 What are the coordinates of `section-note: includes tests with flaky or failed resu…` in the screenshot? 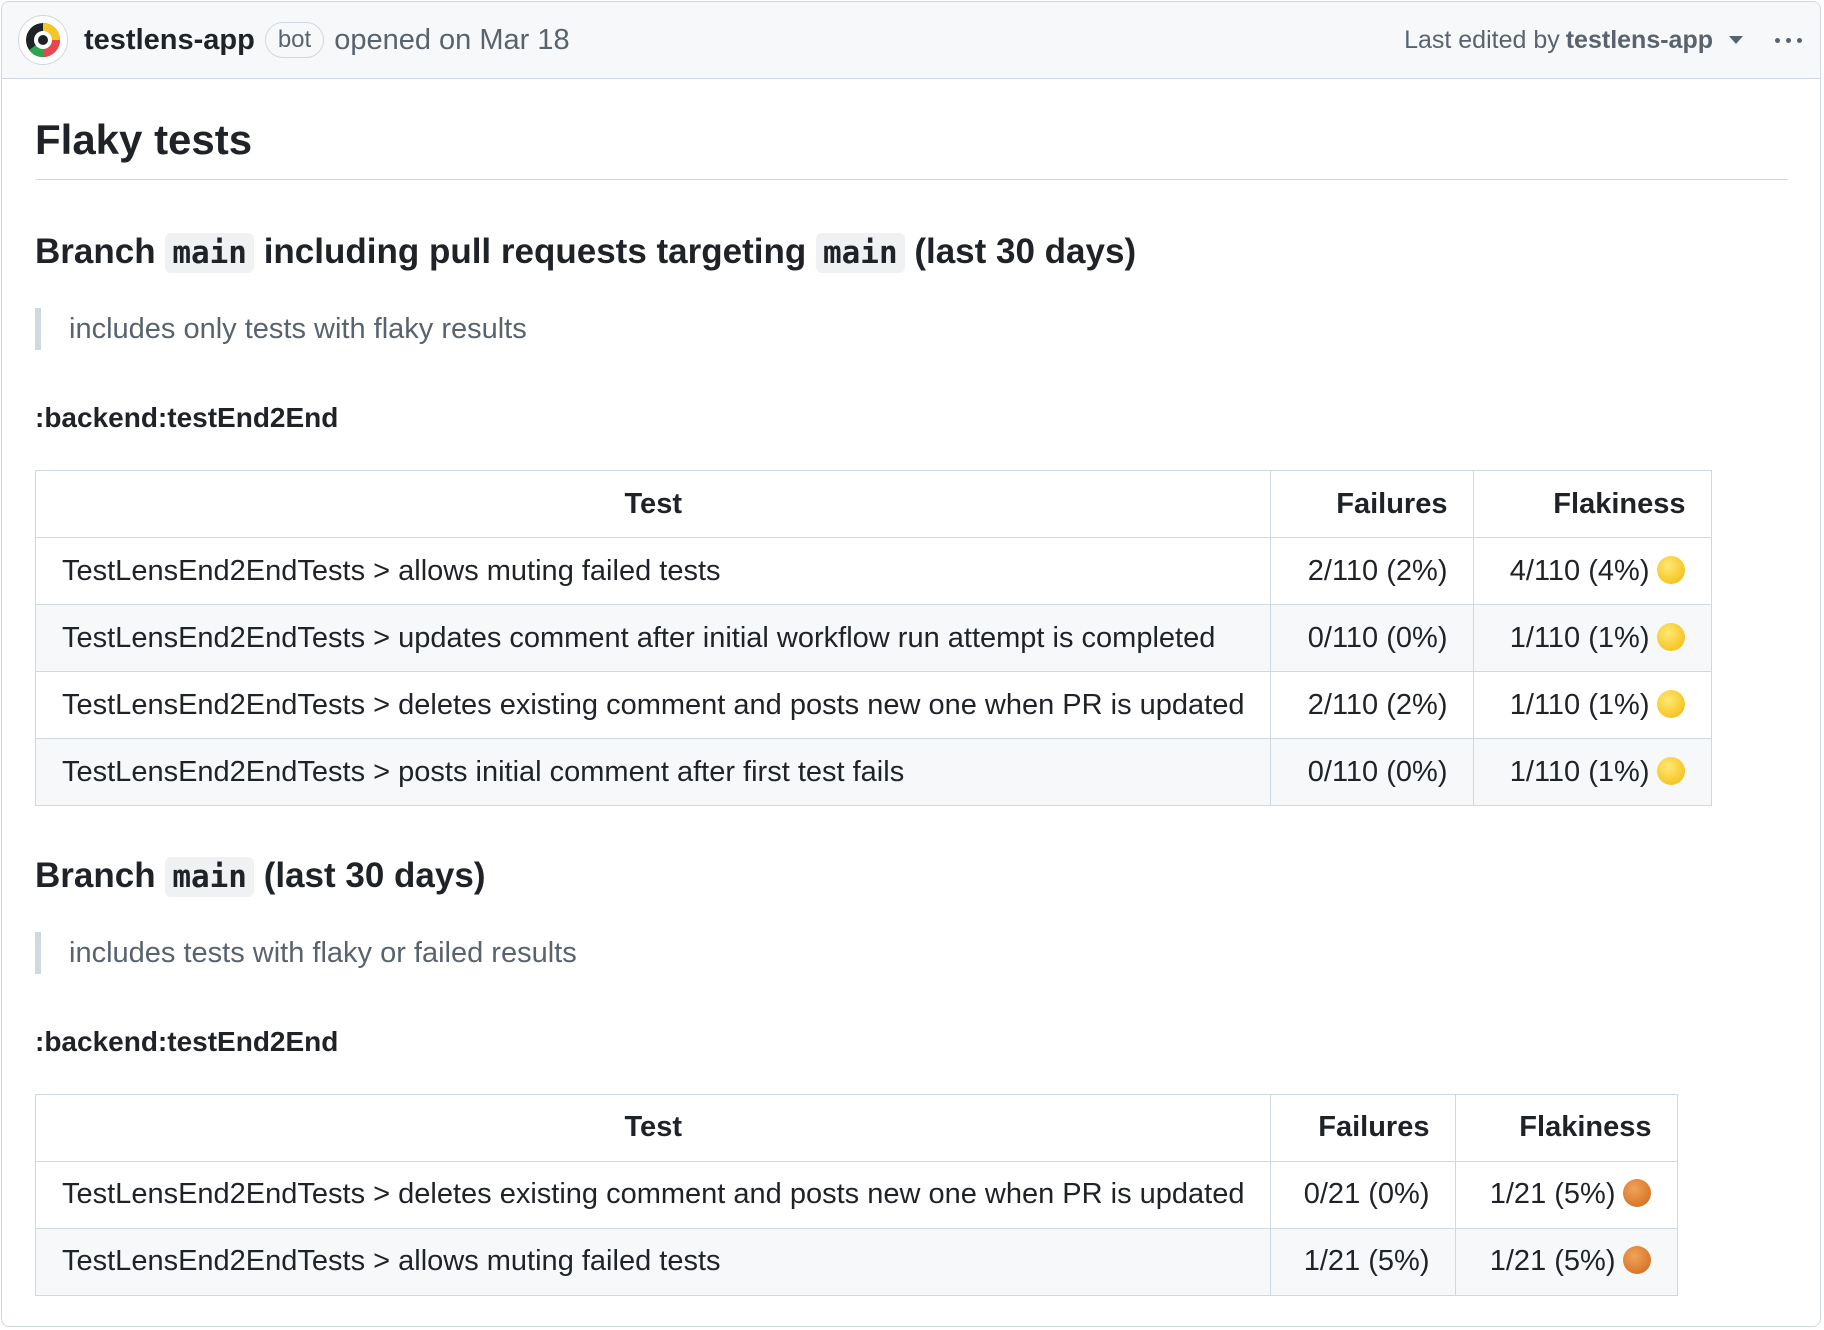 It's located at (911, 952).